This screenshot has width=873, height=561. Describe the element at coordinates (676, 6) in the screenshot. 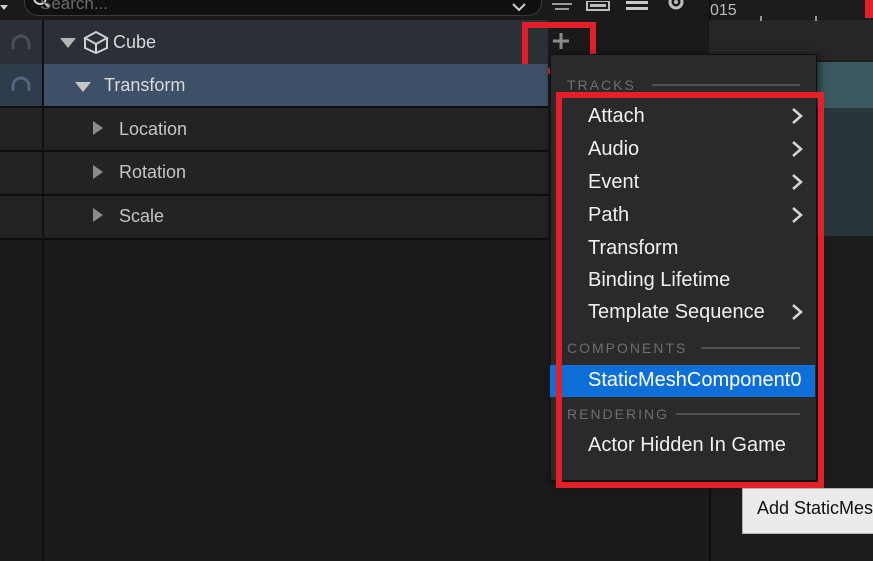

I see `settings-gear-icon` at that location.